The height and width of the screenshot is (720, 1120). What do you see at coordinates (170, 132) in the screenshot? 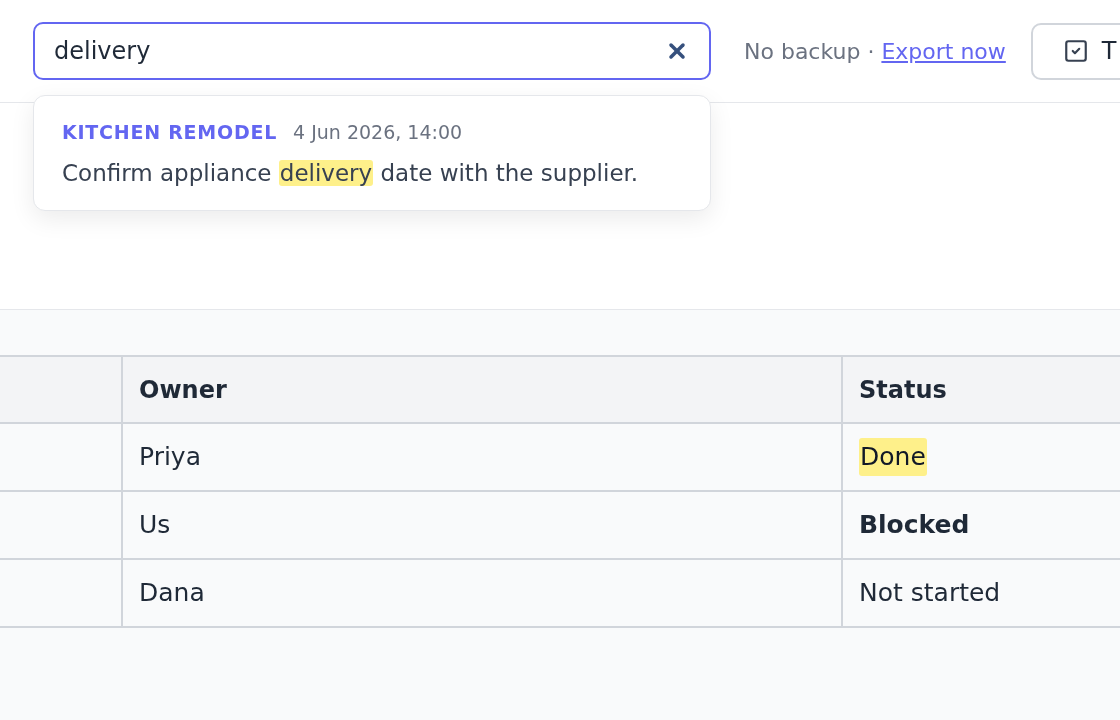
I see `project-label: KITCHEN REMODEL` at bounding box center [170, 132].